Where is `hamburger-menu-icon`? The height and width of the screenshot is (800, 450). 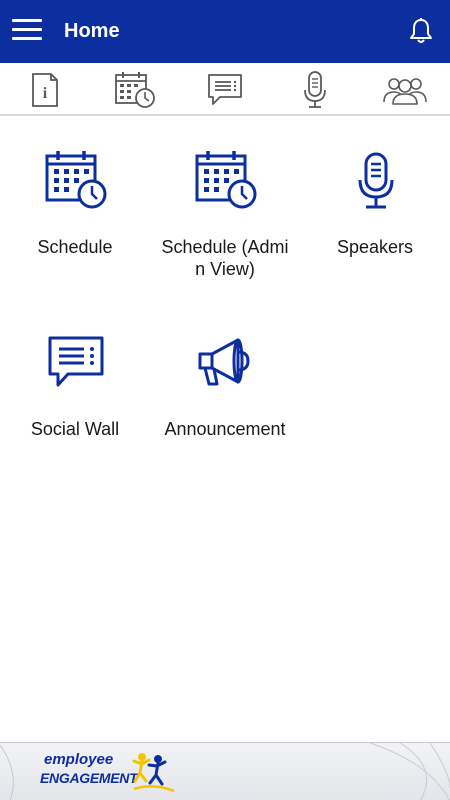 hamburger-menu-icon is located at coordinates (27, 32).